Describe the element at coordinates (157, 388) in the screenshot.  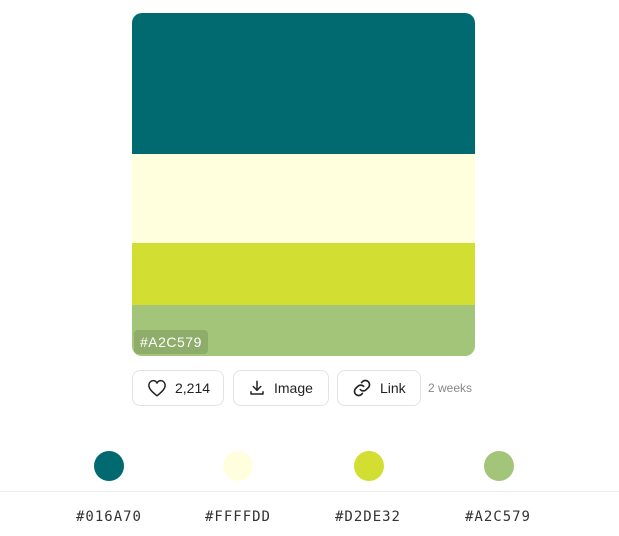
I see `heart-icon` at that location.